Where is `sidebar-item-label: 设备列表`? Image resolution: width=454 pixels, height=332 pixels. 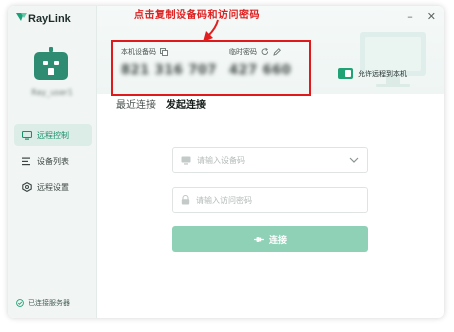
sidebar-item-label: 设备列表 is located at coordinates (53, 161).